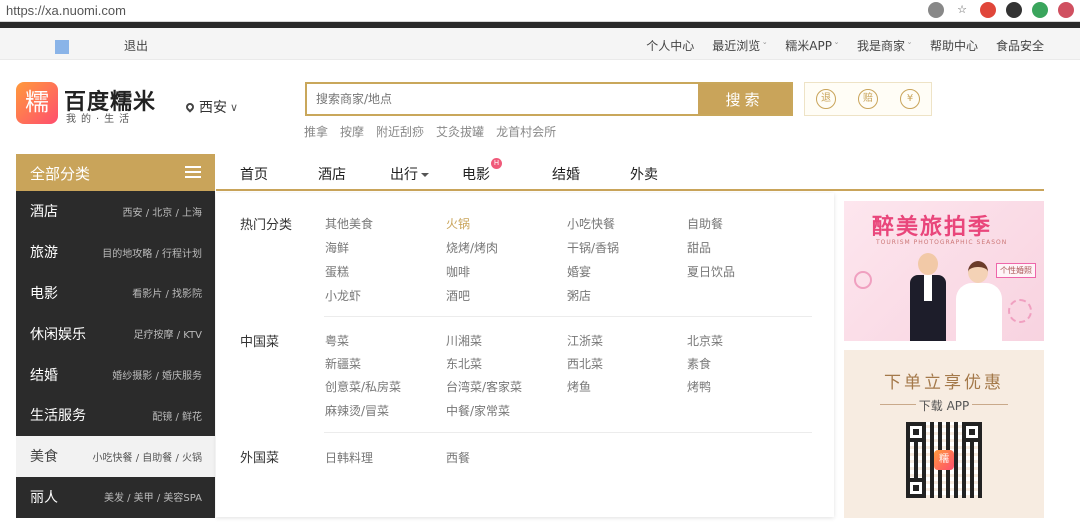 The image size is (1080, 531). Describe the element at coordinates (670, 45) in the screenshot. I see `personal-center-link: 个人中心` at that location.